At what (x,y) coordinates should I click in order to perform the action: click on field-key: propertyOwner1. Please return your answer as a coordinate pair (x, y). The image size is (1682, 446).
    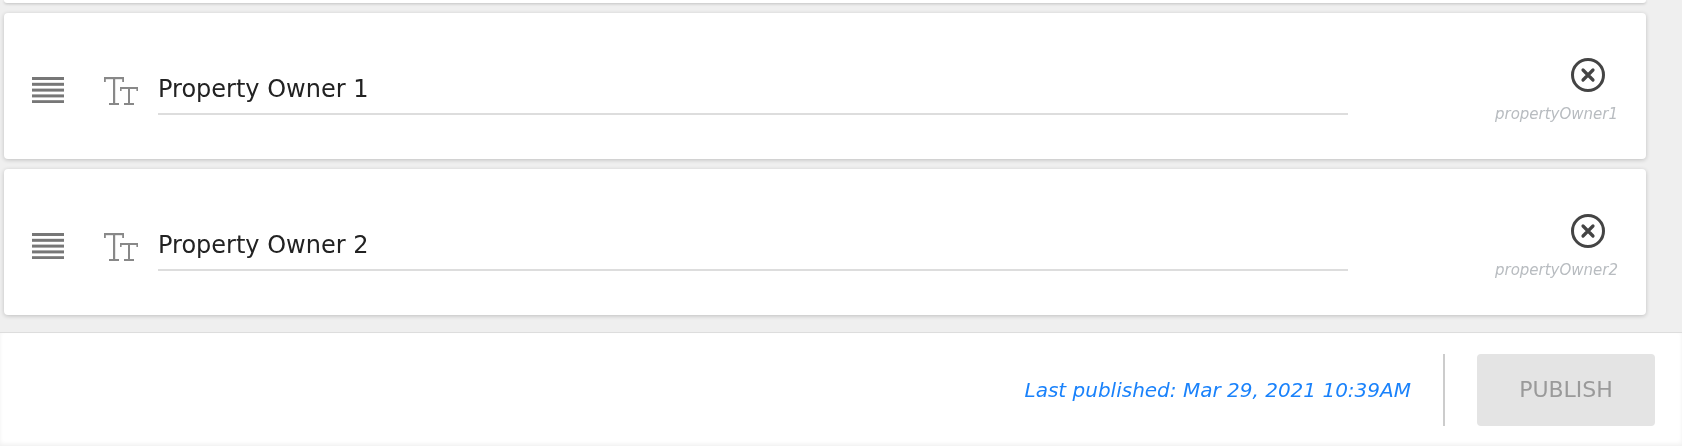
    Looking at the image, I should click on (1556, 114).